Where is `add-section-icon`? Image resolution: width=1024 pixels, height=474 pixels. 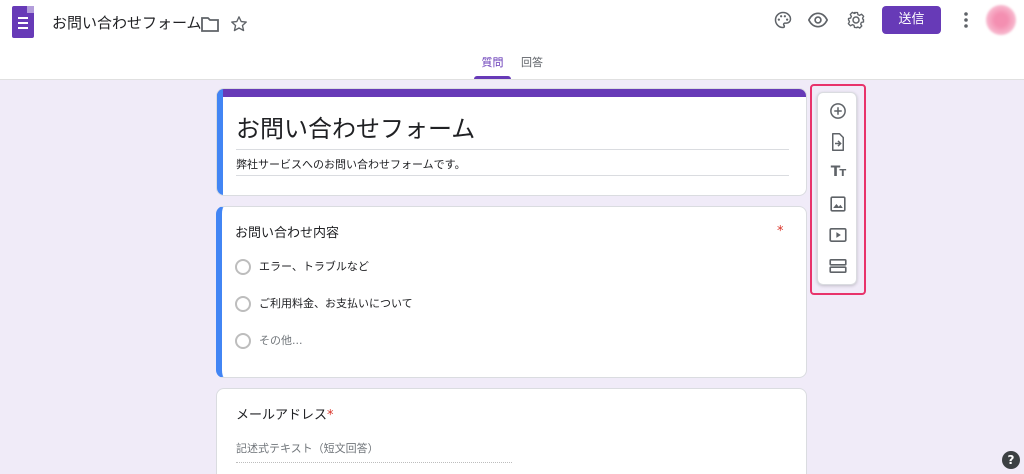 add-section-icon is located at coordinates (838, 266).